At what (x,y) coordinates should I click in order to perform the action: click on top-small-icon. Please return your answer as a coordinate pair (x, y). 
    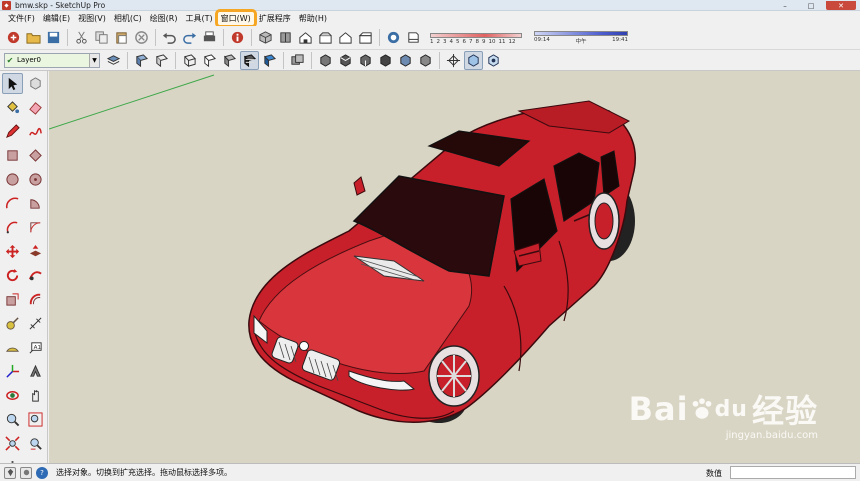
    Looking at the image, I should click on (345, 60).